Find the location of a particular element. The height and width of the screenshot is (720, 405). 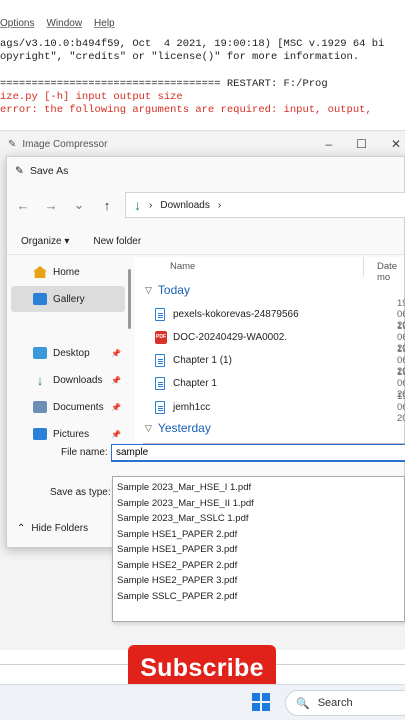

search-icon: 🔍 is located at coordinates (303, 703).